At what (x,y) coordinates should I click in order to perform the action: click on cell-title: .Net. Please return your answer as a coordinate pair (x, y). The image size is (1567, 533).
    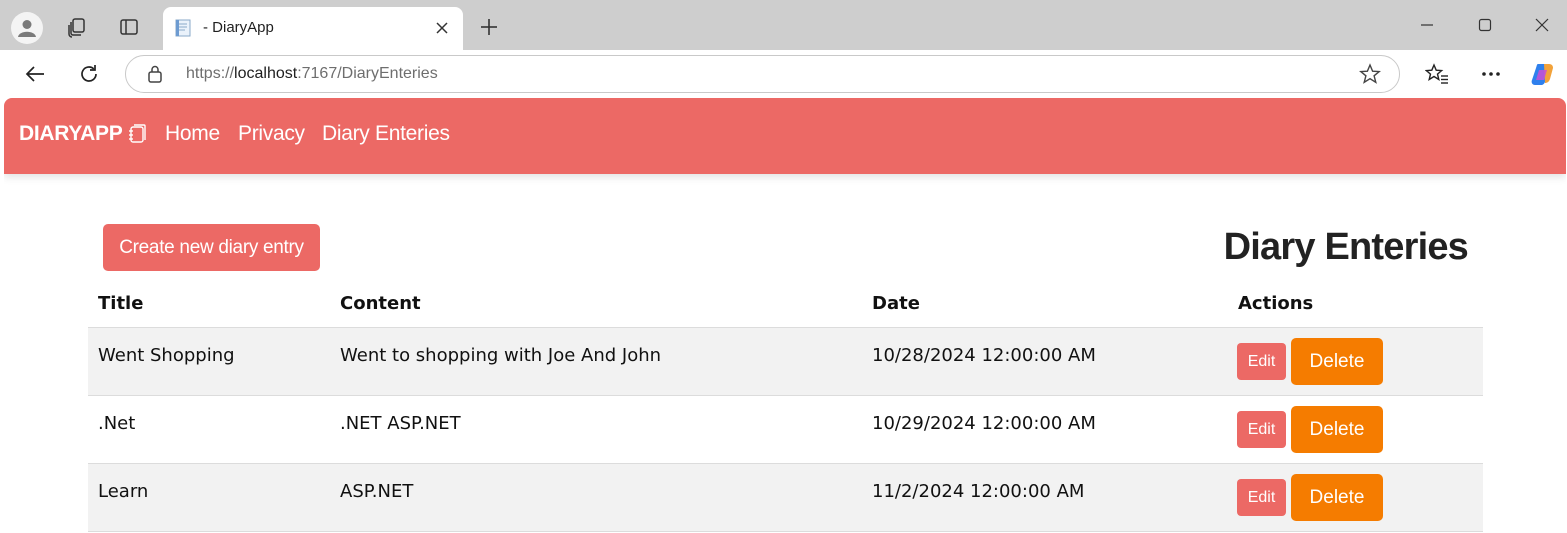
    Looking at the image, I should click on (117, 423).